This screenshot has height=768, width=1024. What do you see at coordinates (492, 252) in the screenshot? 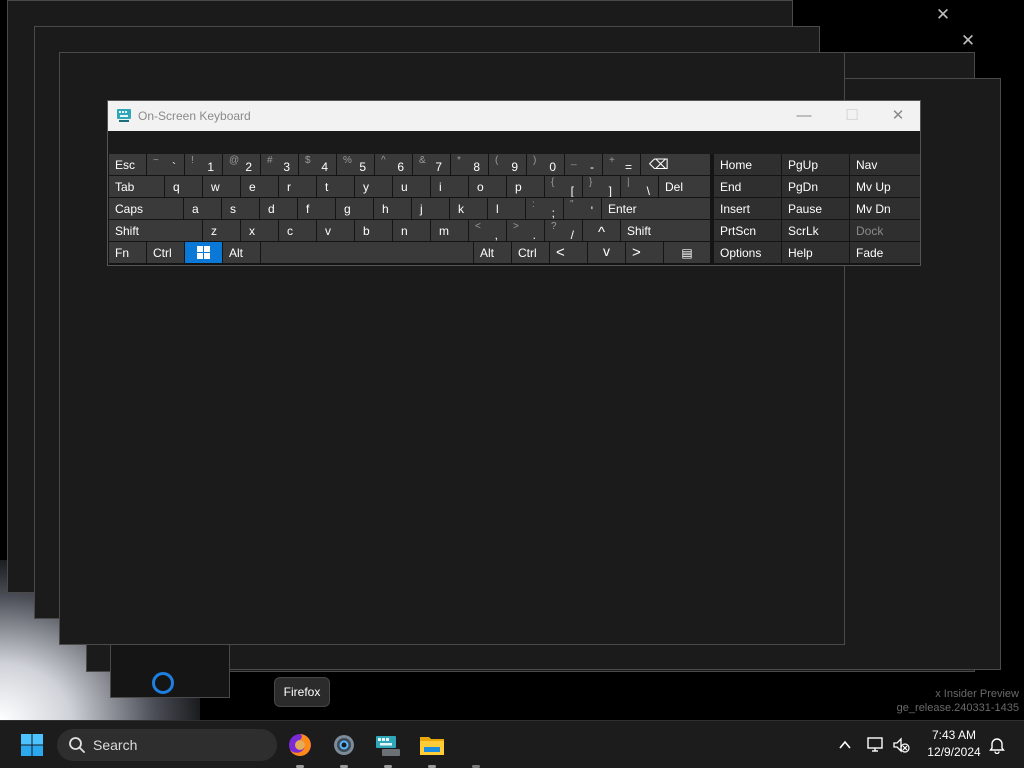
I see `key-alt-right: Alt` at bounding box center [492, 252].